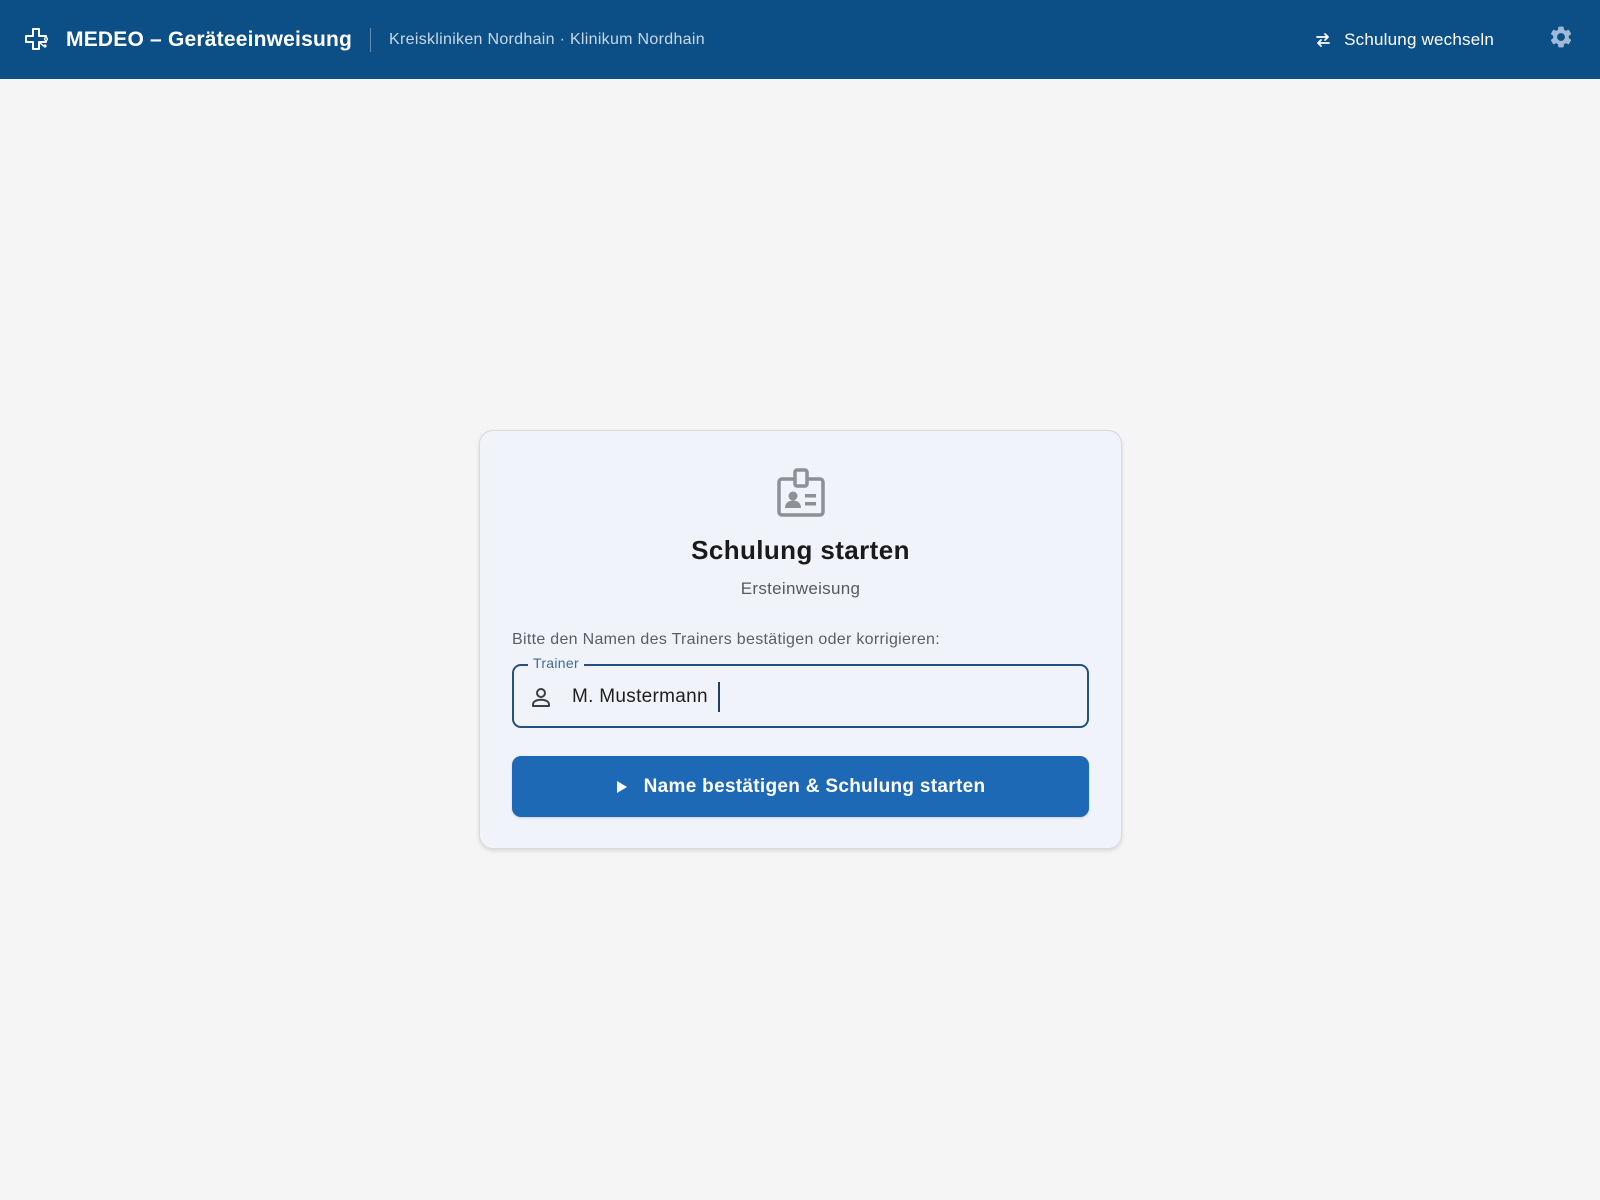  Describe the element at coordinates (556, 663) in the screenshot. I see `trainer-field-label: Trainer` at that location.